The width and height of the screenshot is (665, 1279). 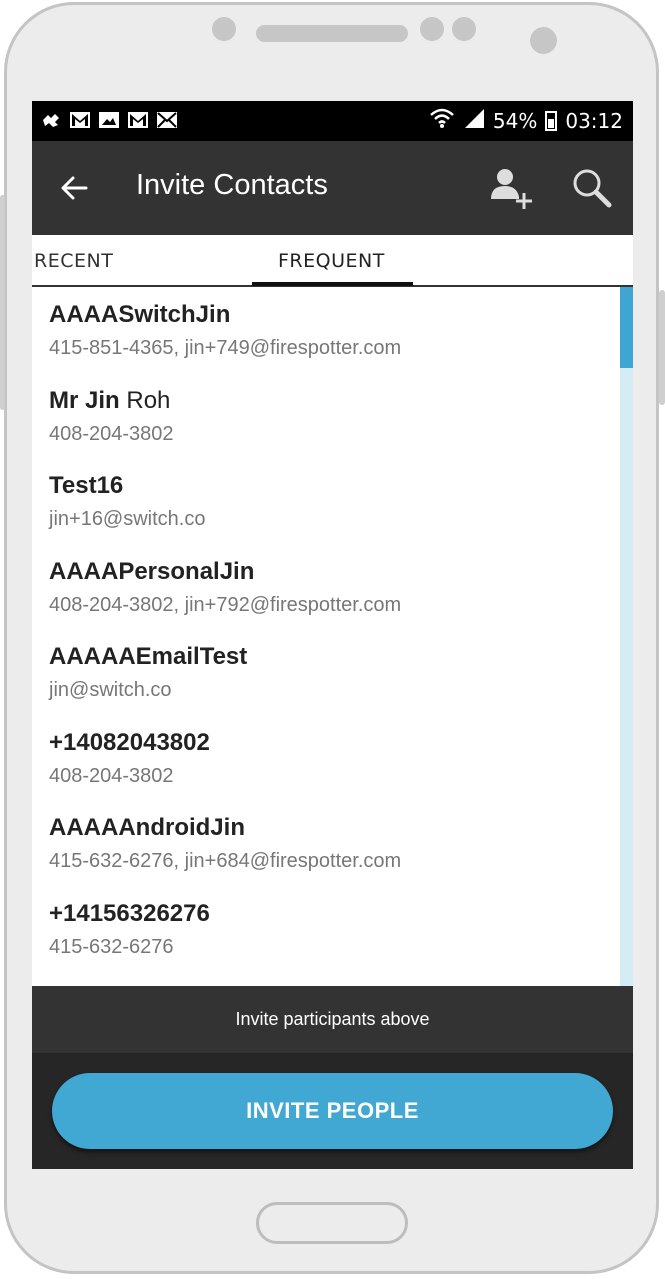 What do you see at coordinates (543, 40) in the screenshot?
I see `front-camera` at bounding box center [543, 40].